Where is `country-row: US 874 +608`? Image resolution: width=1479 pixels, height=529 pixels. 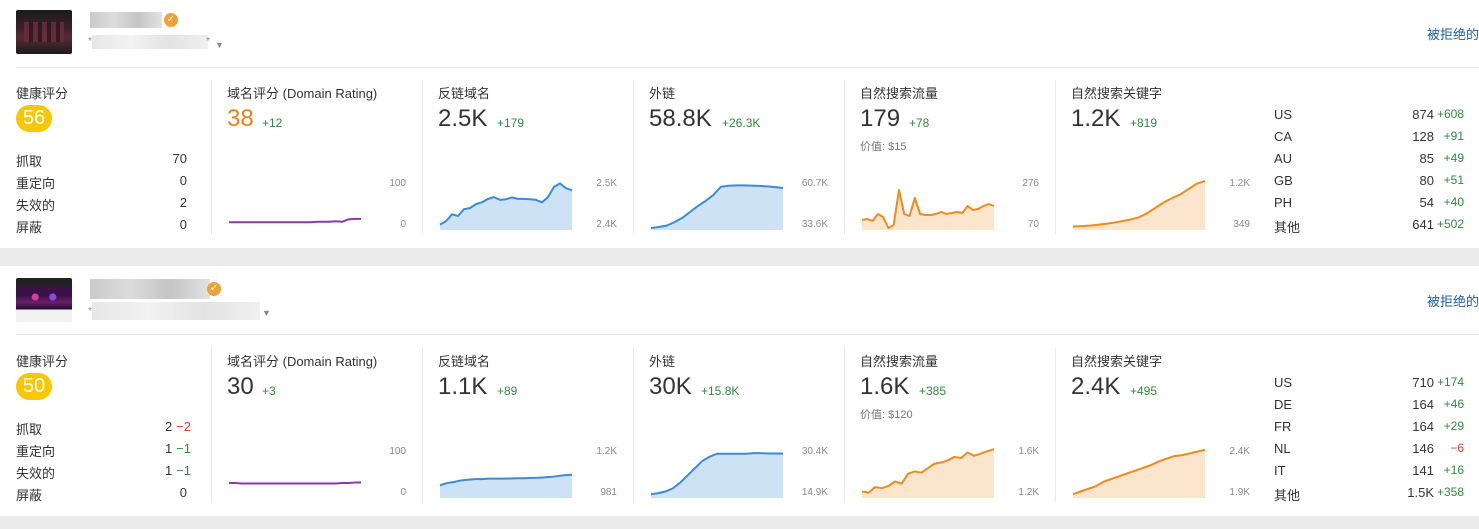
country-row: US 874 +608 is located at coordinates (1369, 116).